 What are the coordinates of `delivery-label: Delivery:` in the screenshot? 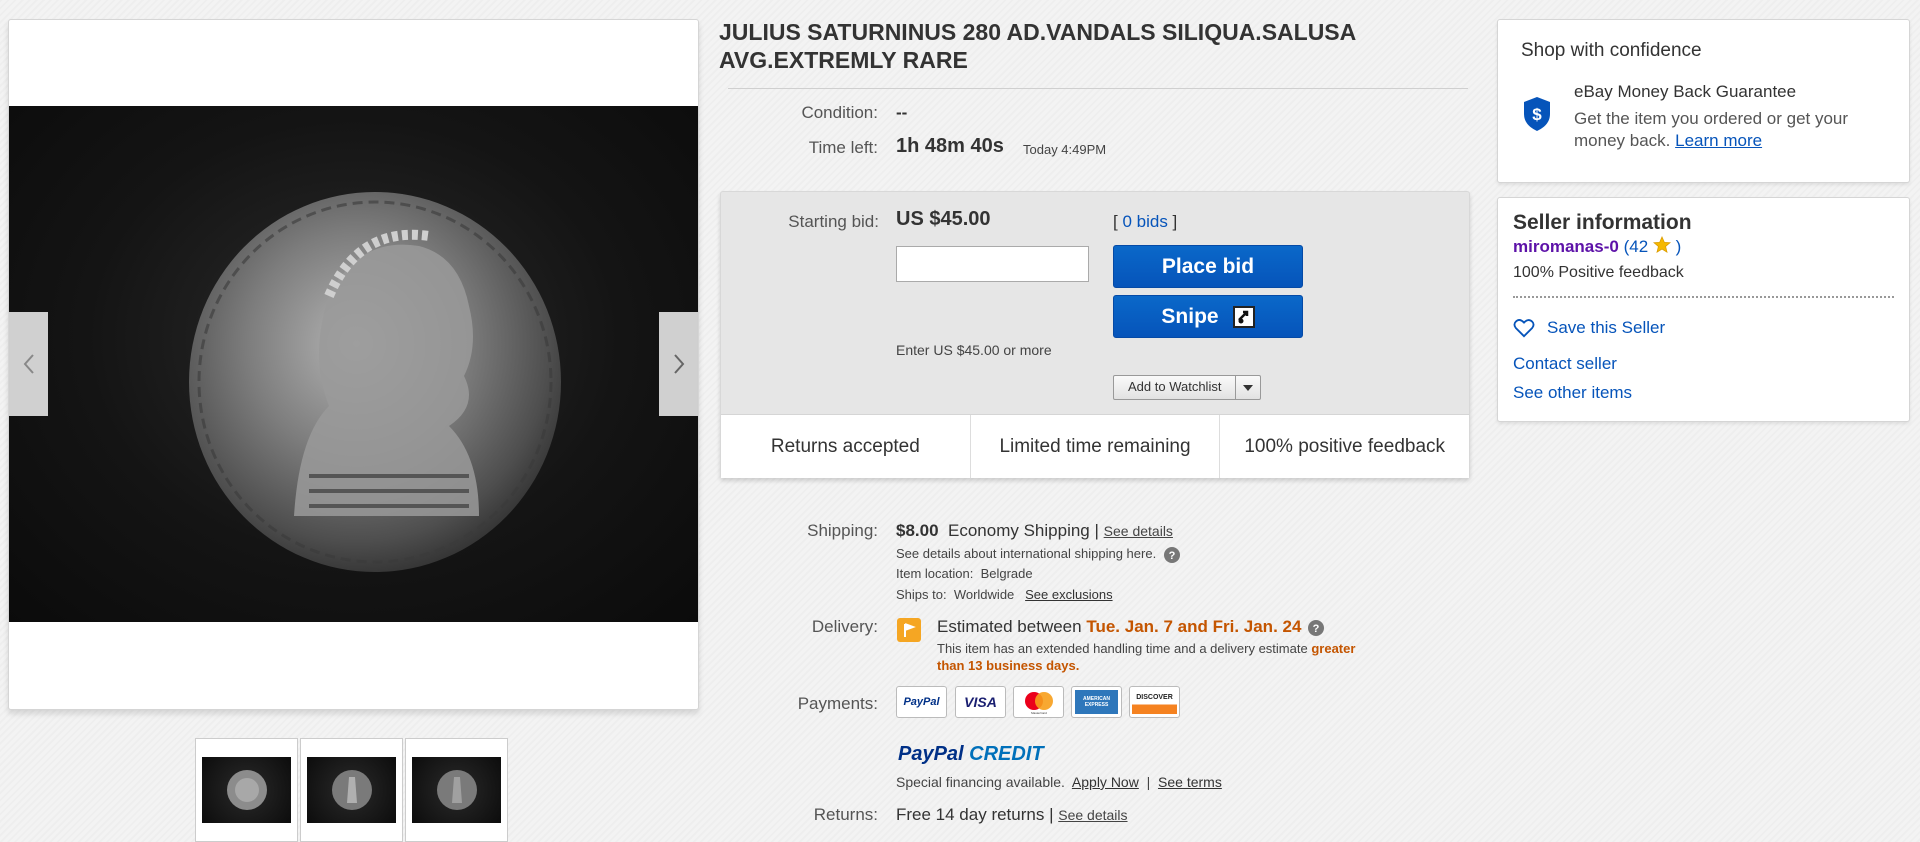 It's located at (844, 626).